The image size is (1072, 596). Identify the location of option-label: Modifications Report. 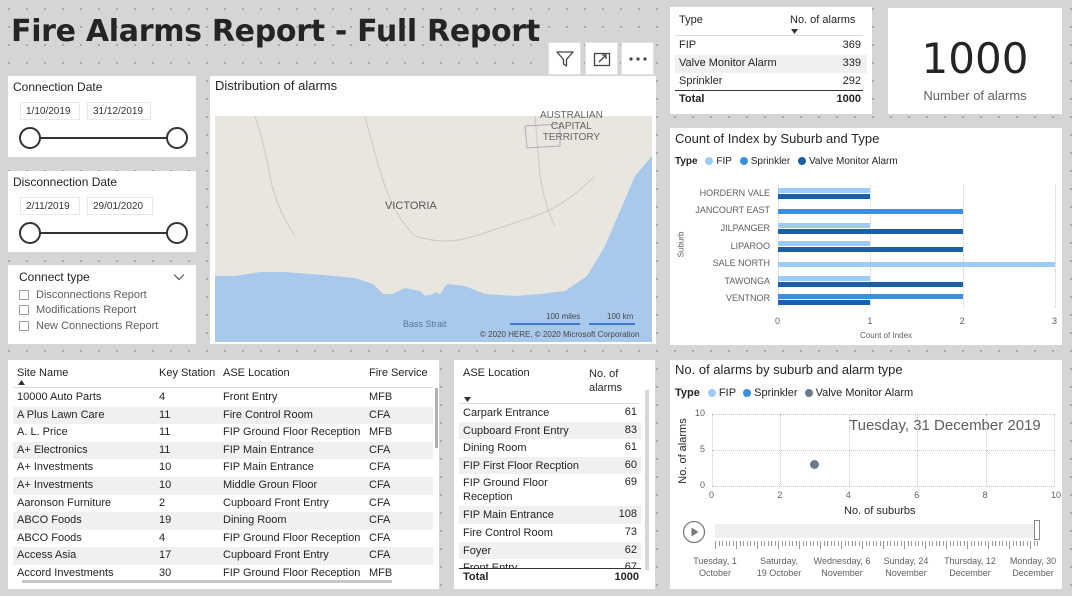
(86, 310).